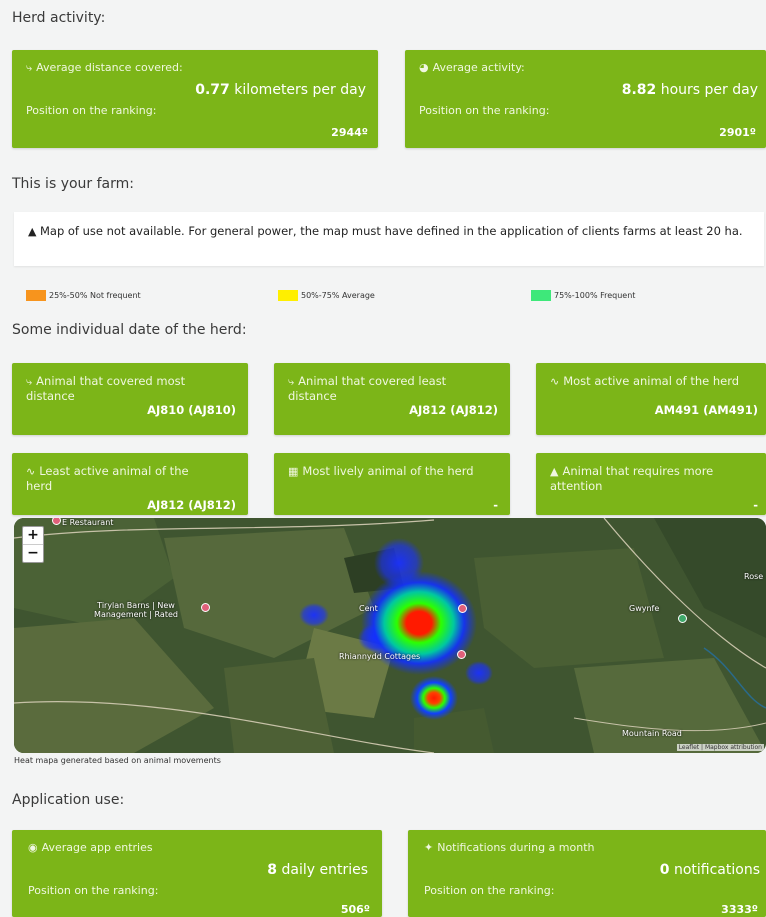 This screenshot has height=917, width=766. Describe the element at coordinates (91, 110) in the screenshot. I see `avg-distance-ranking-label: Position on the ranking:` at that location.